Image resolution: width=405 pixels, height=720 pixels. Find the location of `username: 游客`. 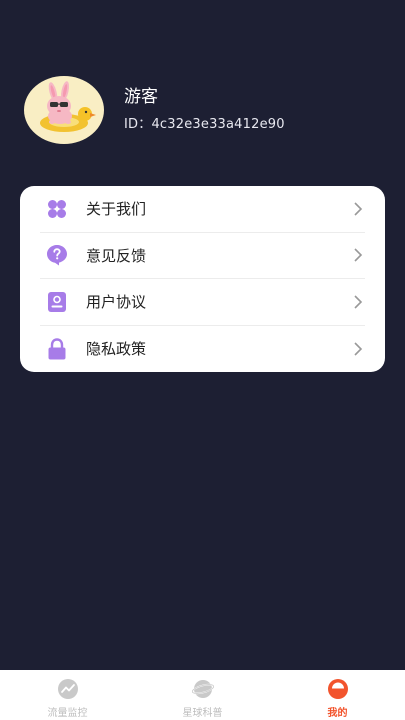

username: 游客 is located at coordinates (141, 97).